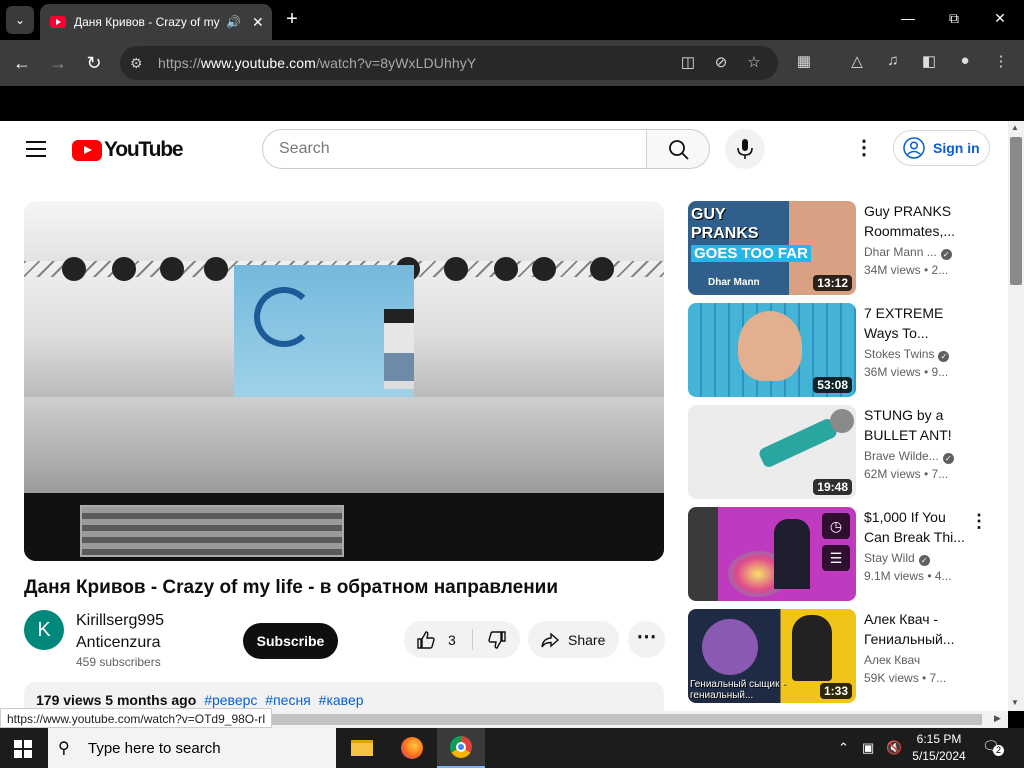 Image resolution: width=1024 pixels, height=768 pixels. Describe the element at coordinates (929, 61) in the screenshot. I see `side-panel-icon: ◧` at that location.